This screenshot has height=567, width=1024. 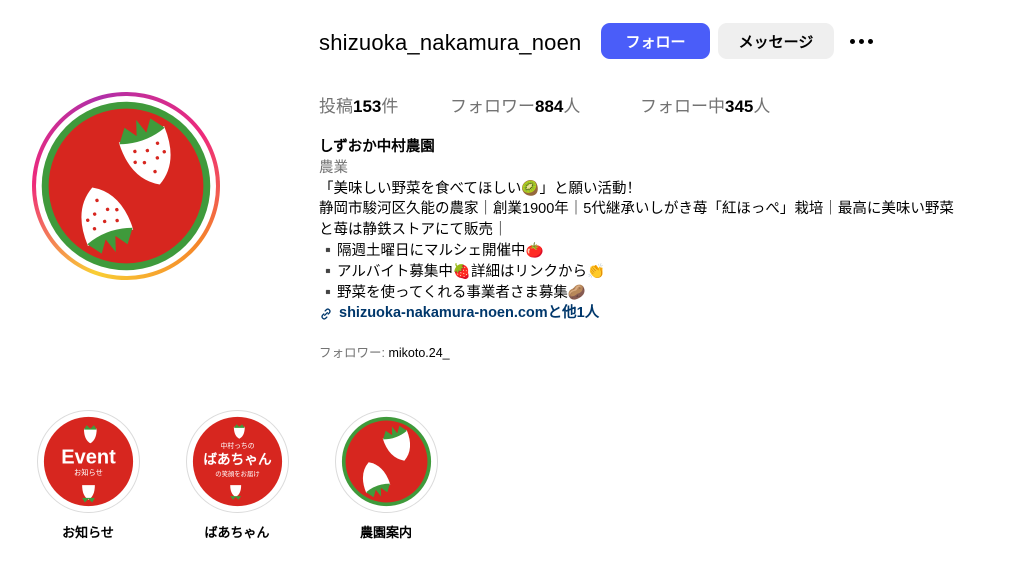 I want to click on more-horizontal-icon, so click(x=861, y=41).